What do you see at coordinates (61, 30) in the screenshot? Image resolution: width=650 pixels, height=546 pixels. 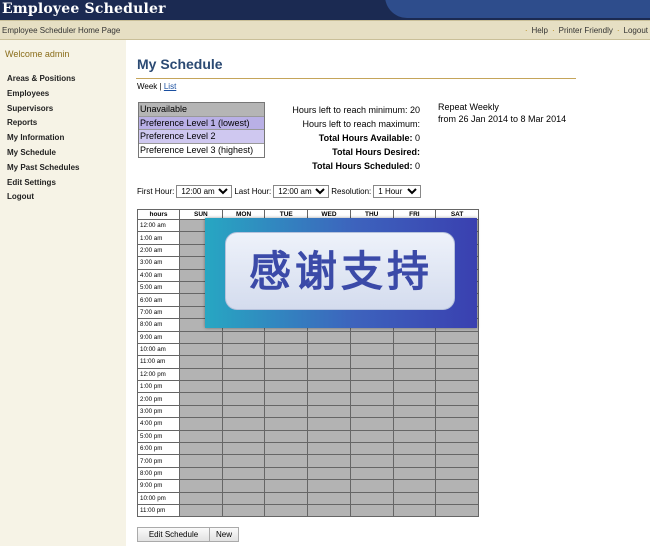 I see `home-page-link: Employee Scheduler Home Page` at bounding box center [61, 30].